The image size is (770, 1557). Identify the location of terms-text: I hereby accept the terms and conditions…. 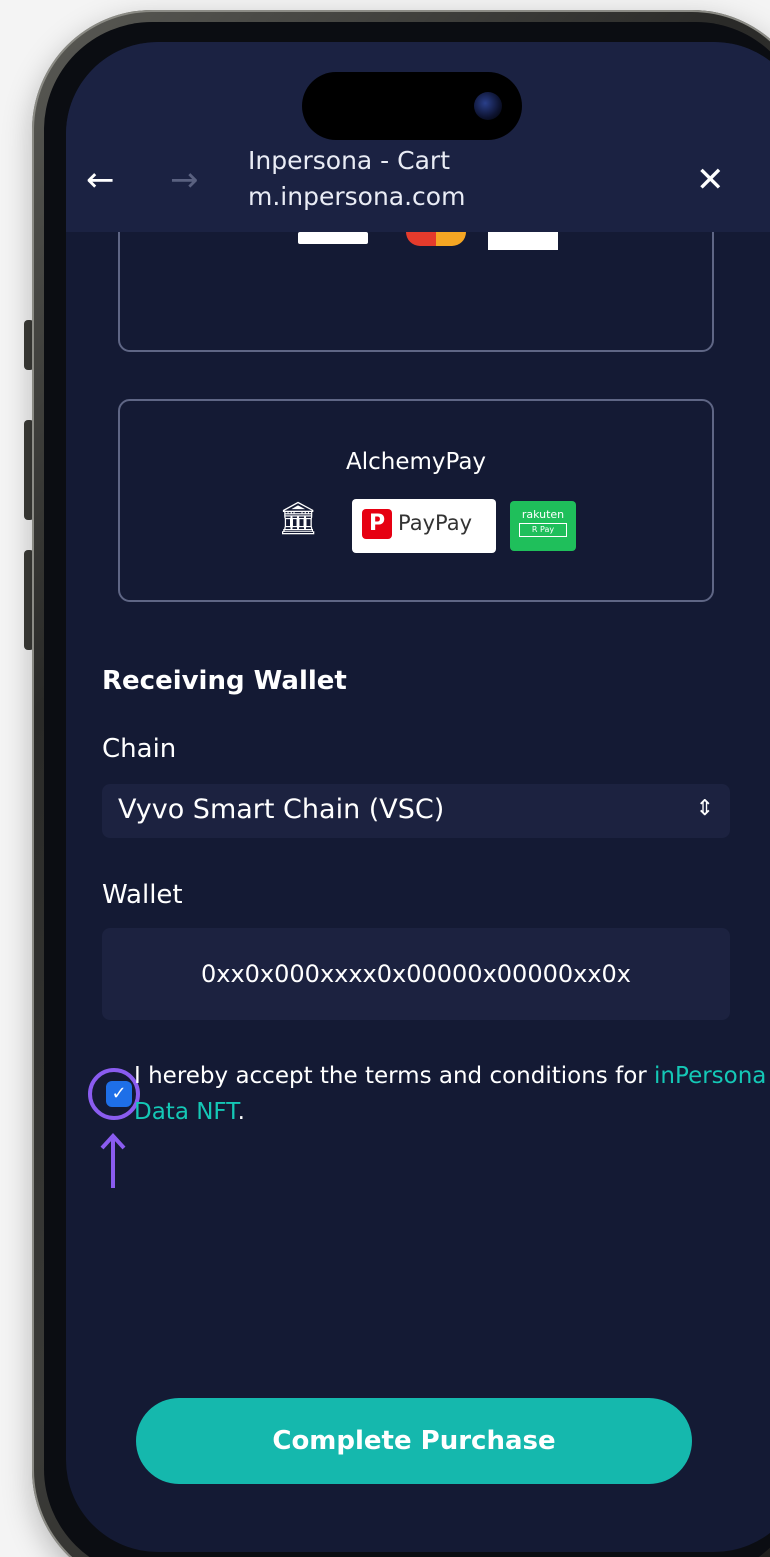
(448, 1094).